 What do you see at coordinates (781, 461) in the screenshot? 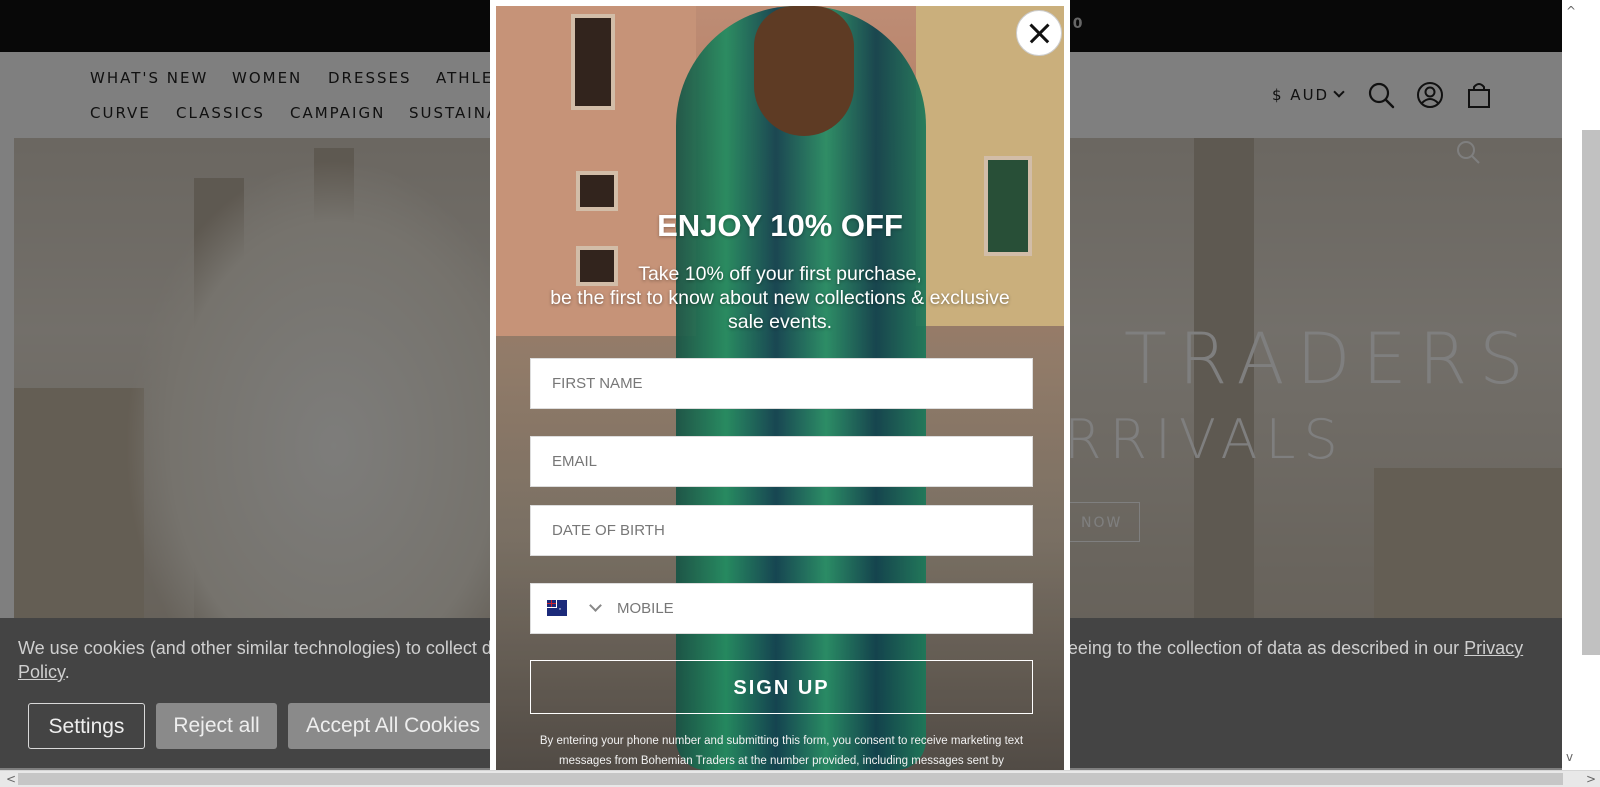
I see `email-field: EMAIL` at bounding box center [781, 461].